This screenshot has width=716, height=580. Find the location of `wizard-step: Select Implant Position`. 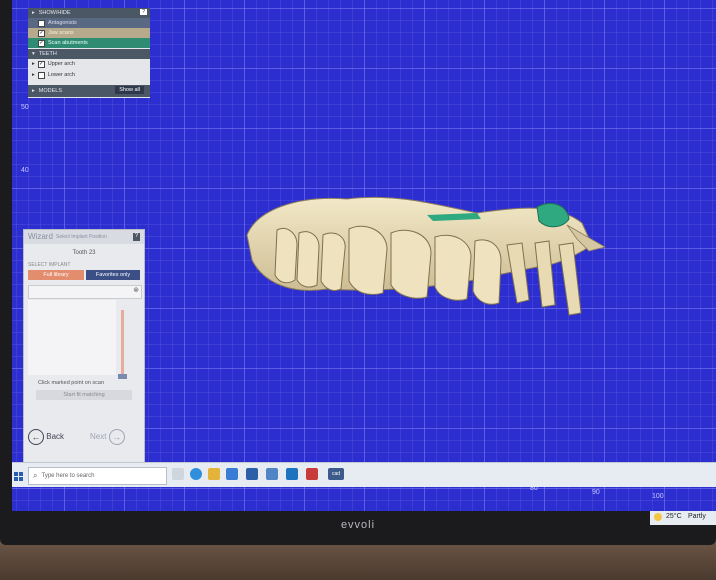

wizard-step: Select Implant Position is located at coordinates (81, 237).